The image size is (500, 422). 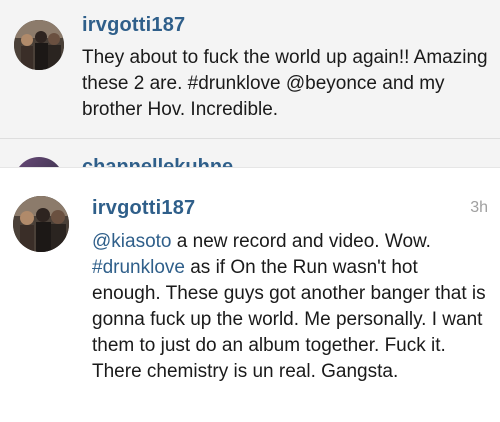 I want to click on divider, so click(x=250, y=176).